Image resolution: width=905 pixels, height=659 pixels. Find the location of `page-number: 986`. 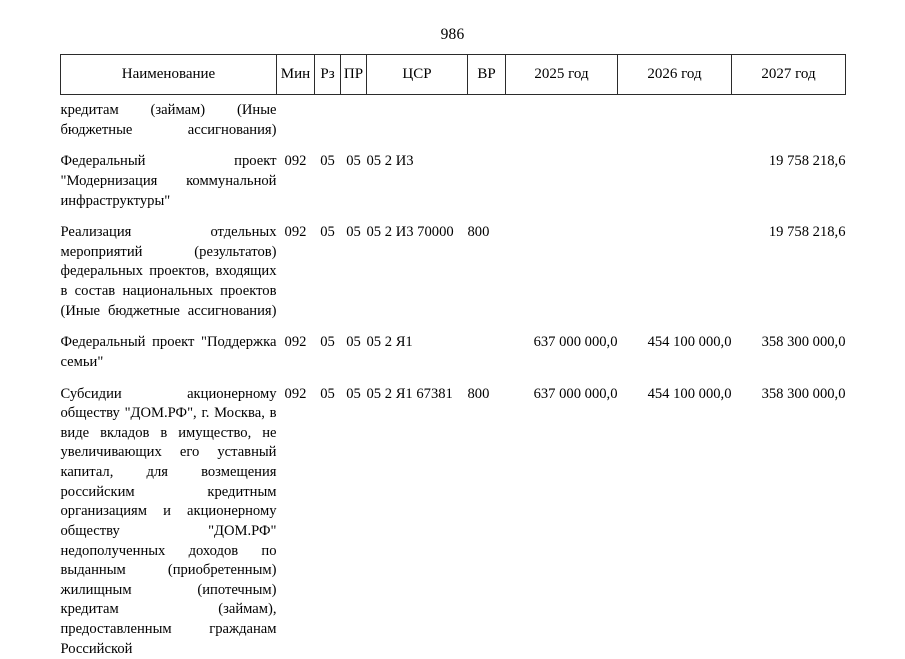

page-number: 986 is located at coordinates (452, 35).